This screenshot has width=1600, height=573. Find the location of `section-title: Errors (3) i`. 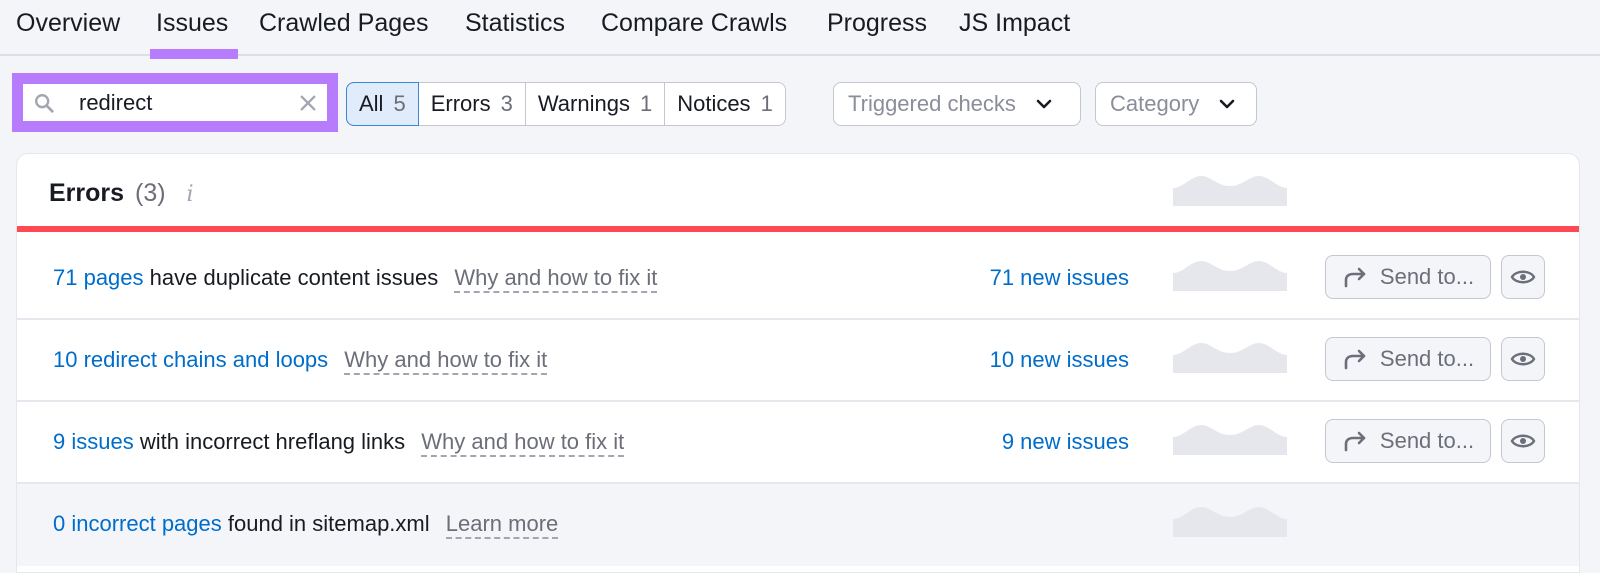

section-title: Errors (3) i is located at coordinates (121, 193).